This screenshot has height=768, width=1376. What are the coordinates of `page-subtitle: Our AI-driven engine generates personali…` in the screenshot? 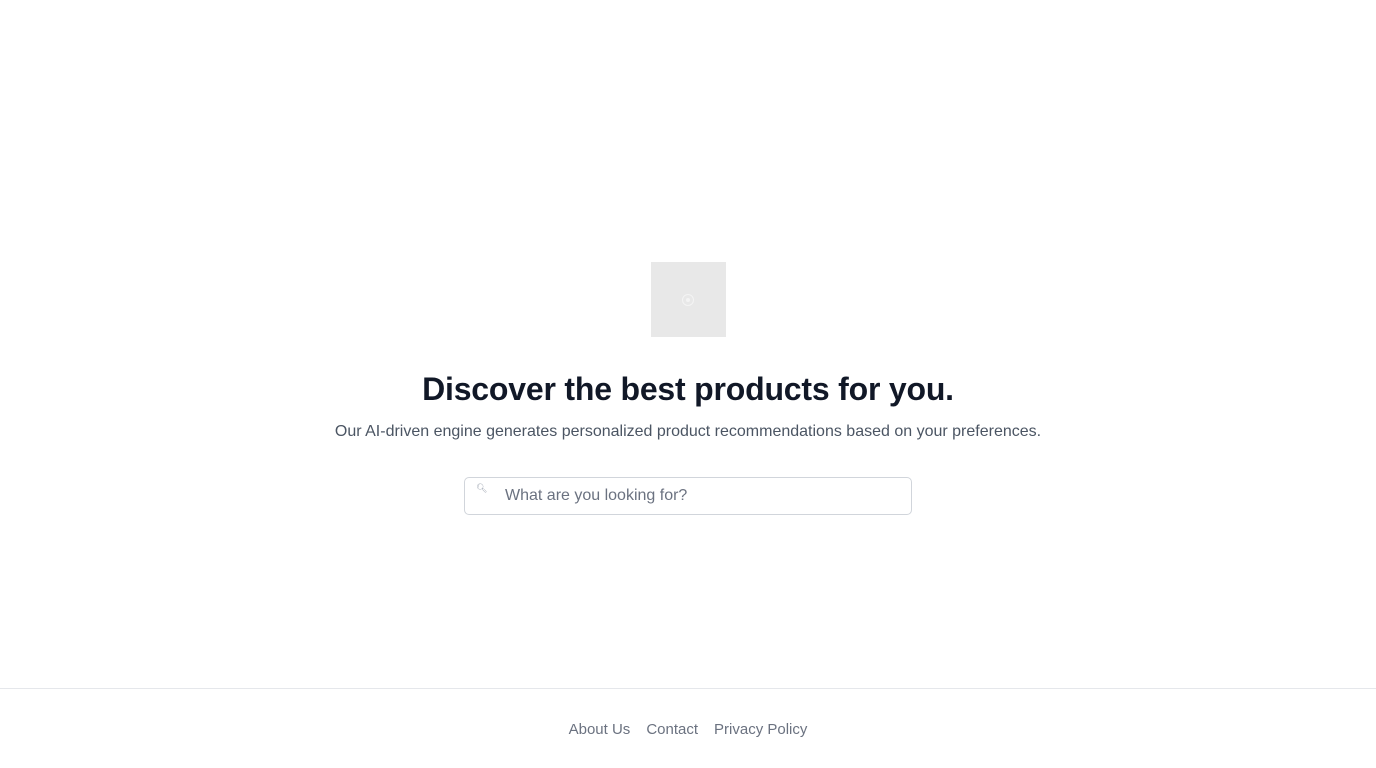 It's located at (688, 431).